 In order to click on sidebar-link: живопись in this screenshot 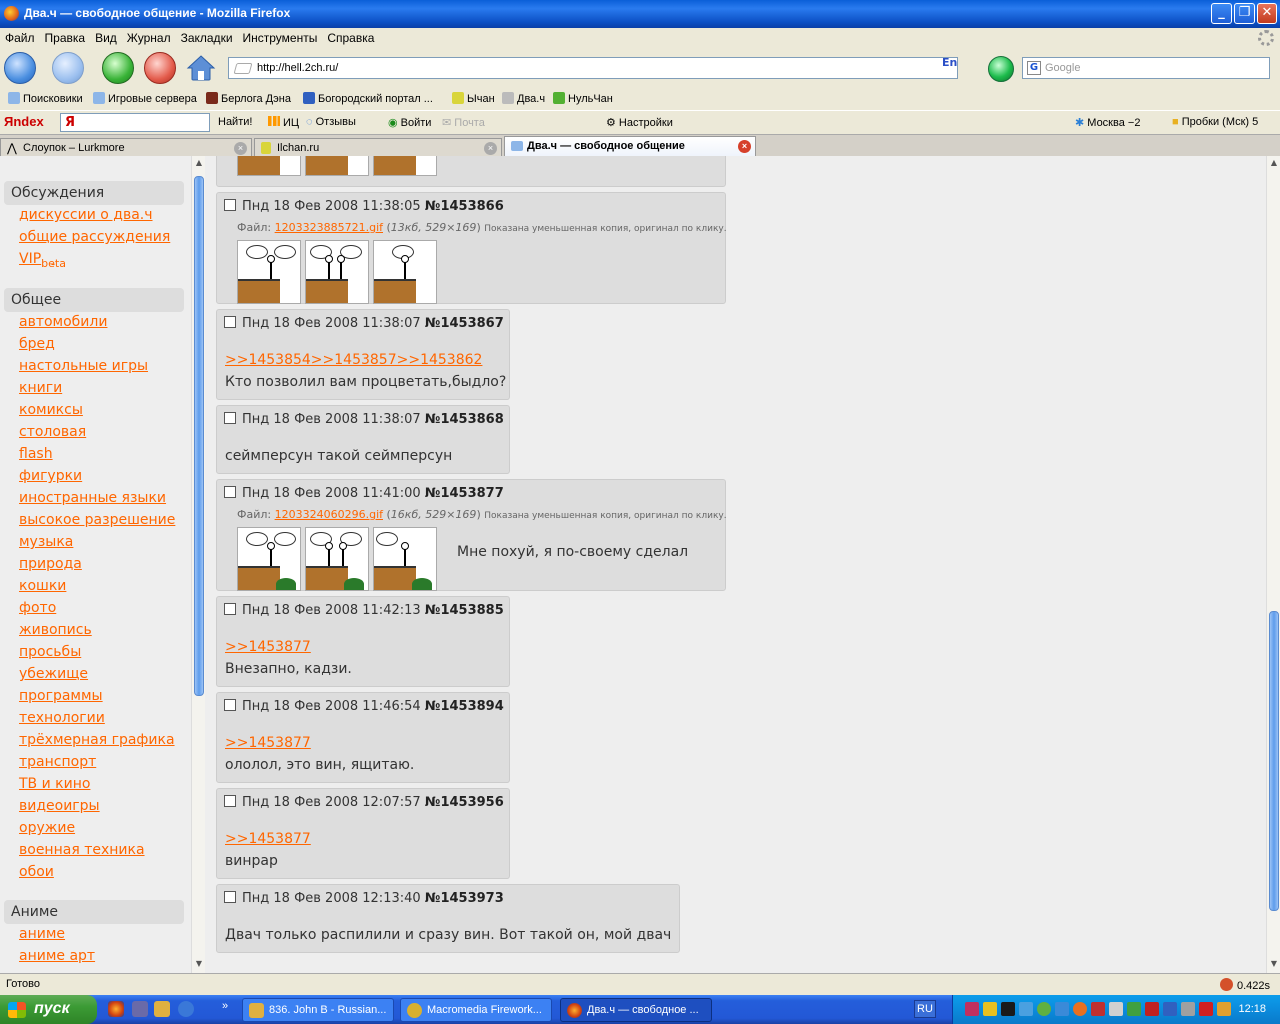, I will do `click(55, 630)`.